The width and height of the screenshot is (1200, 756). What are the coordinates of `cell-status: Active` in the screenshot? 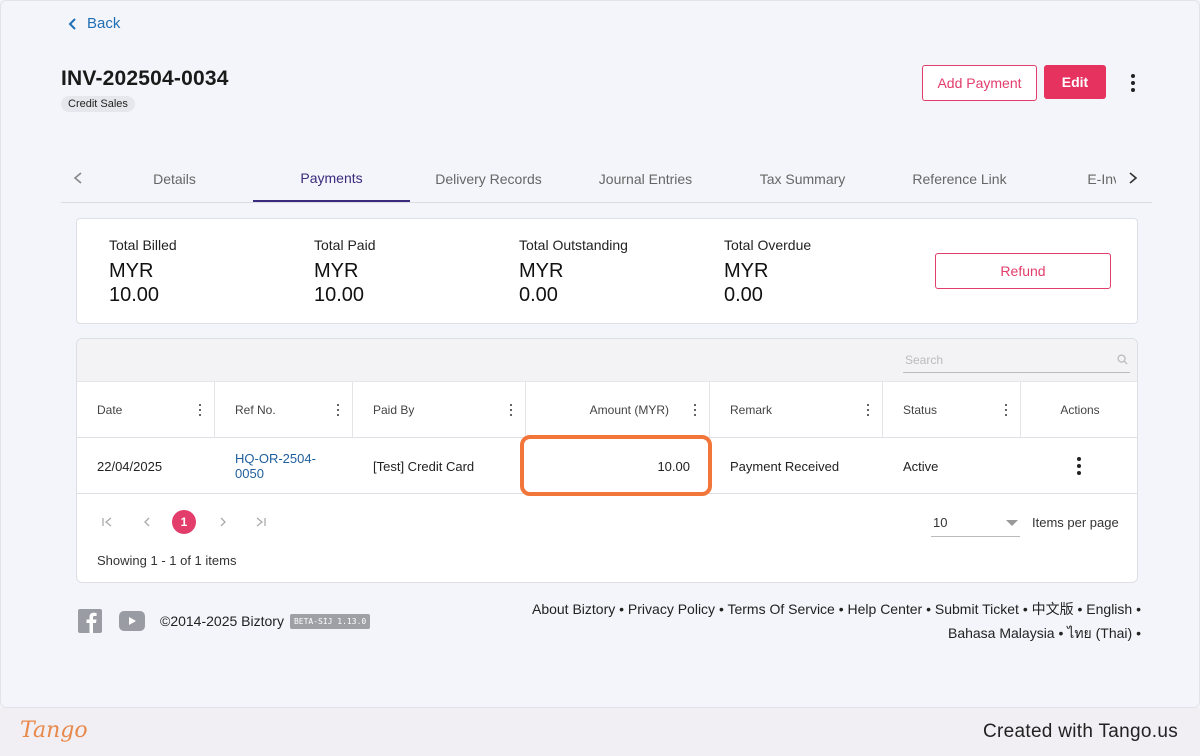 It's located at (921, 466).